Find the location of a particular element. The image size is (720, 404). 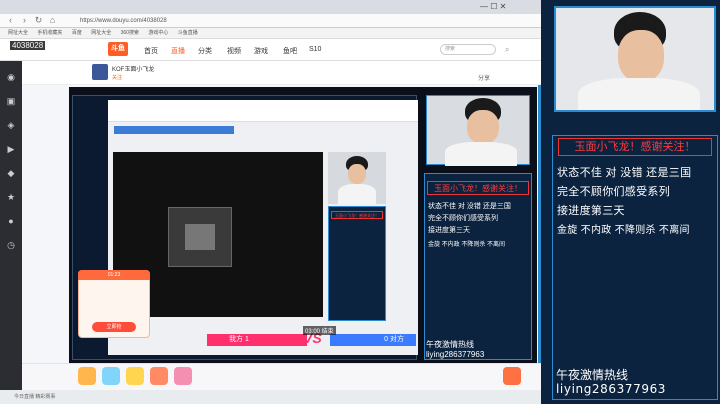

popup-grab-button: 立即抢 is located at coordinates (114, 327).